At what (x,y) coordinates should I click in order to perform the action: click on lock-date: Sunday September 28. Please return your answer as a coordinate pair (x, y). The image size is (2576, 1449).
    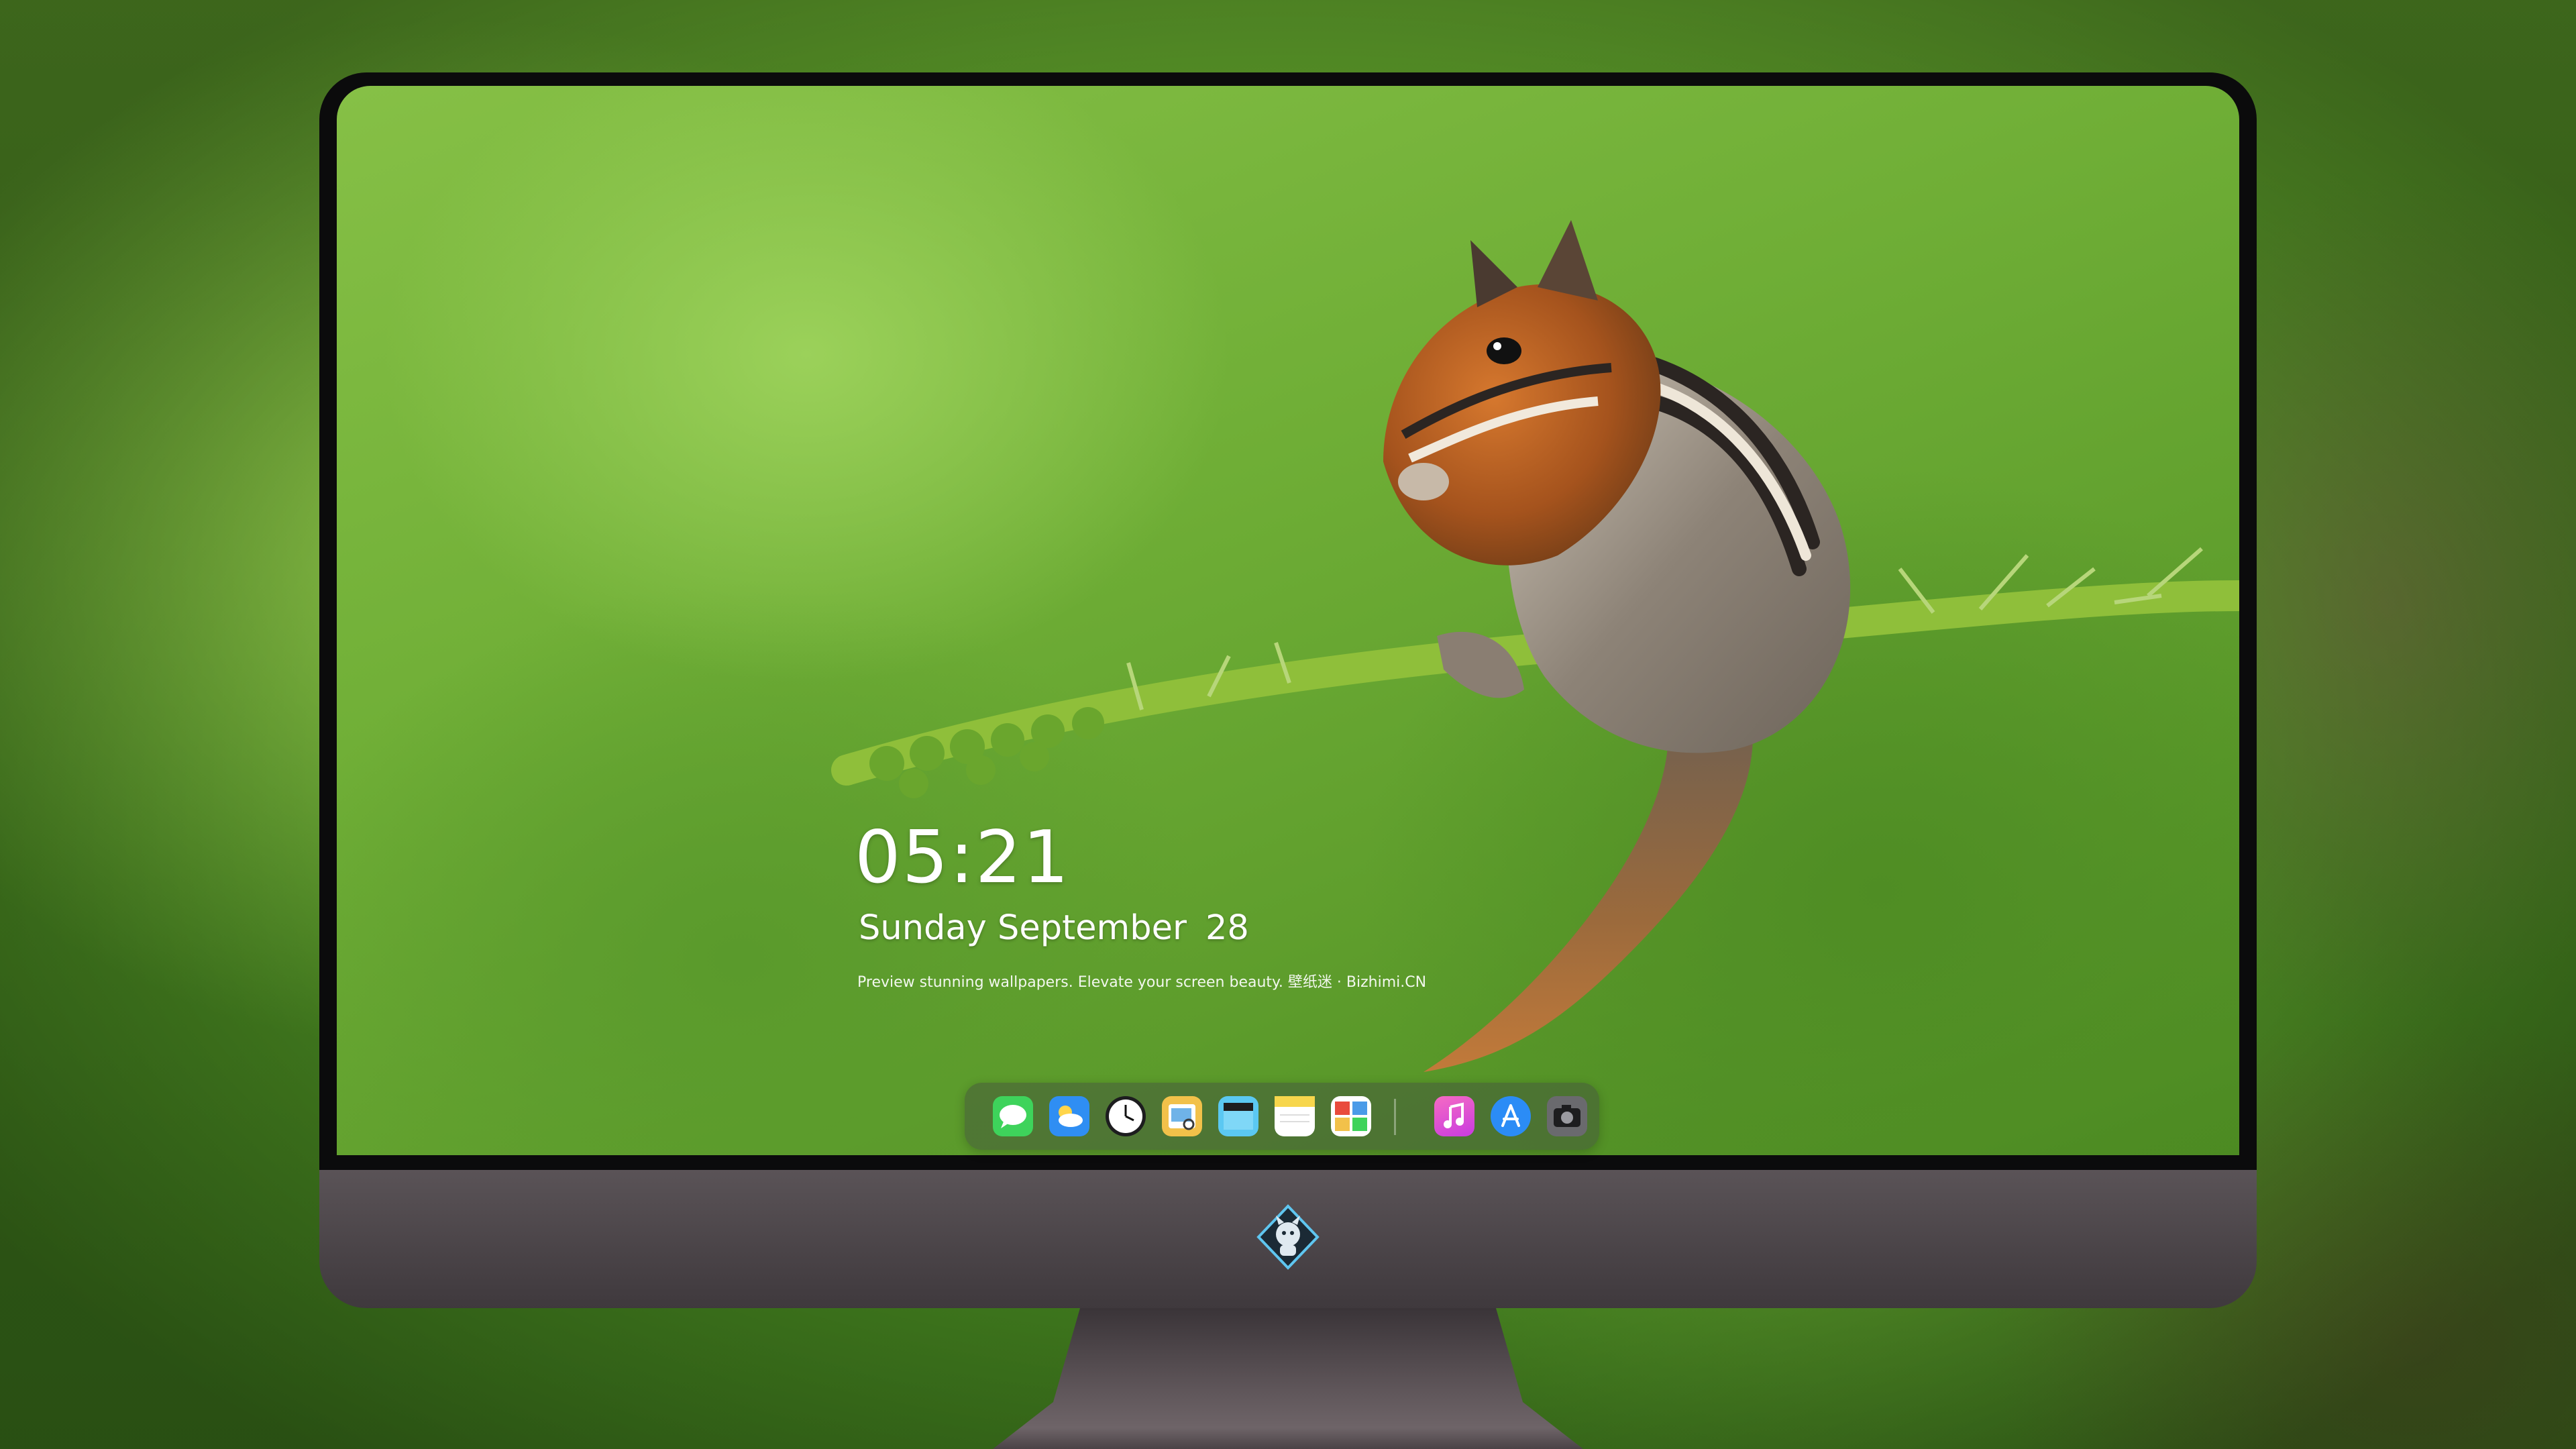
    Looking at the image, I should click on (1054, 928).